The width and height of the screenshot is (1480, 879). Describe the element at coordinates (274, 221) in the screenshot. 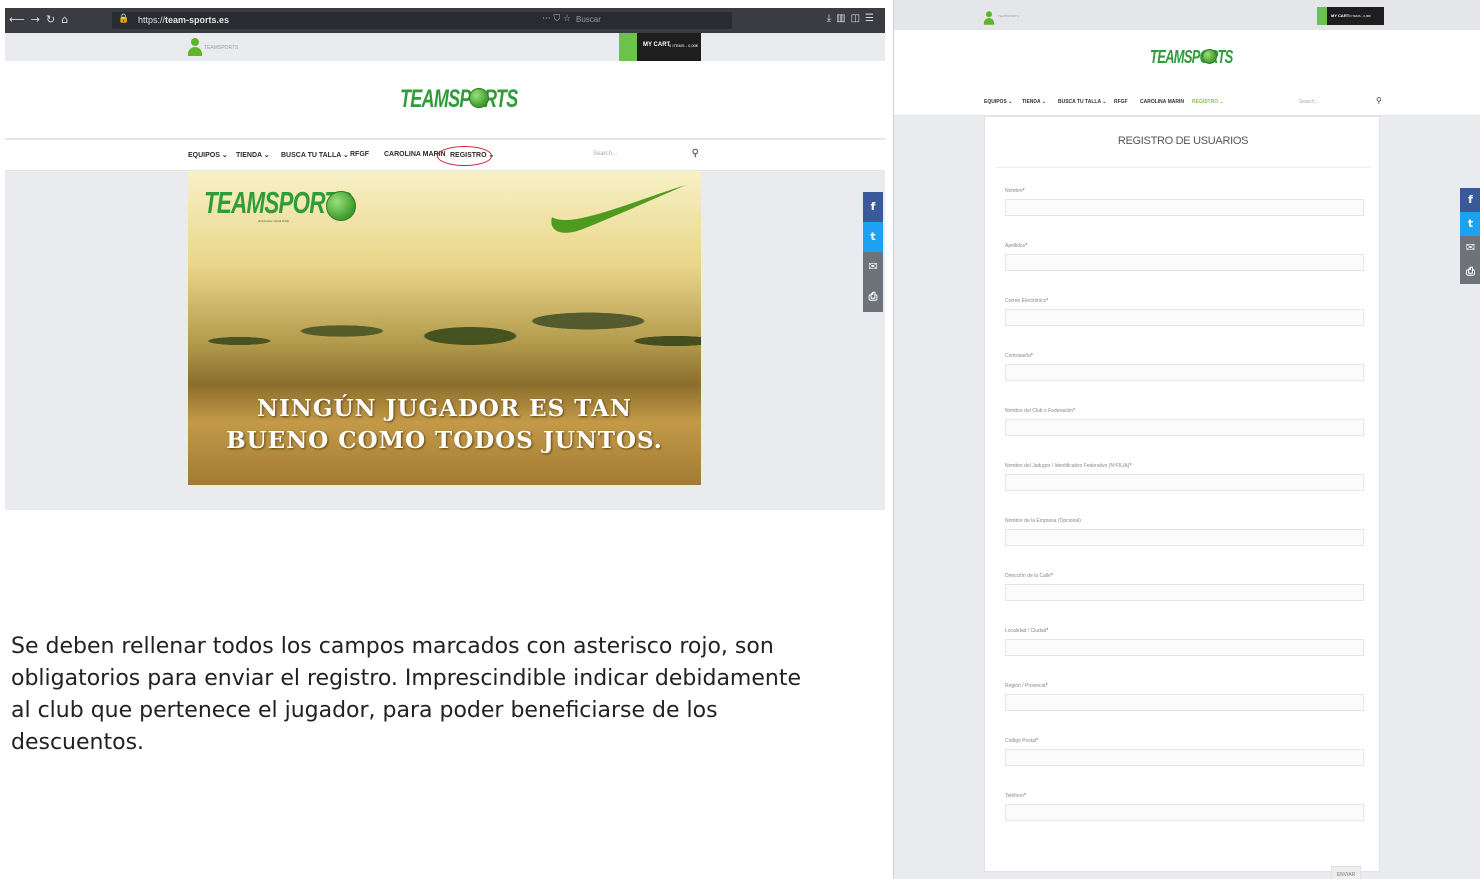

I see `hero-tagline: distribuidor oficial NIKE` at that location.